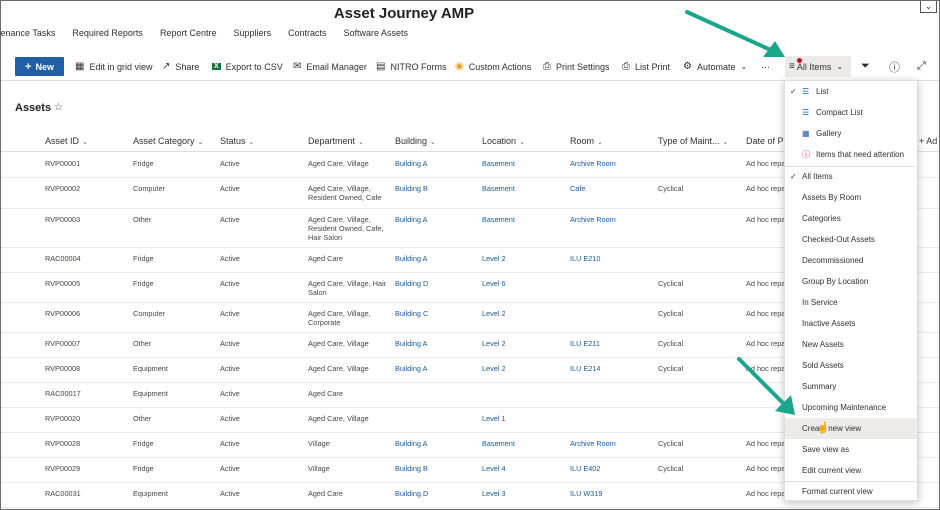 The image size is (940, 510). What do you see at coordinates (63, 493) in the screenshot?
I see `cell-asset-id: RAC00031` at bounding box center [63, 493].